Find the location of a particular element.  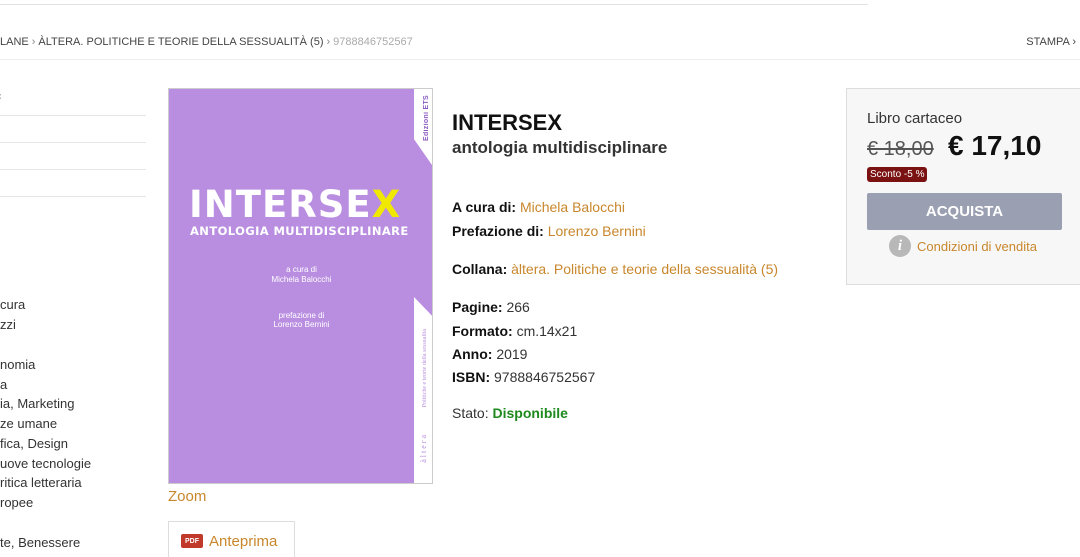

cover-title: INTERSEX is located at coordinates (295, 204).